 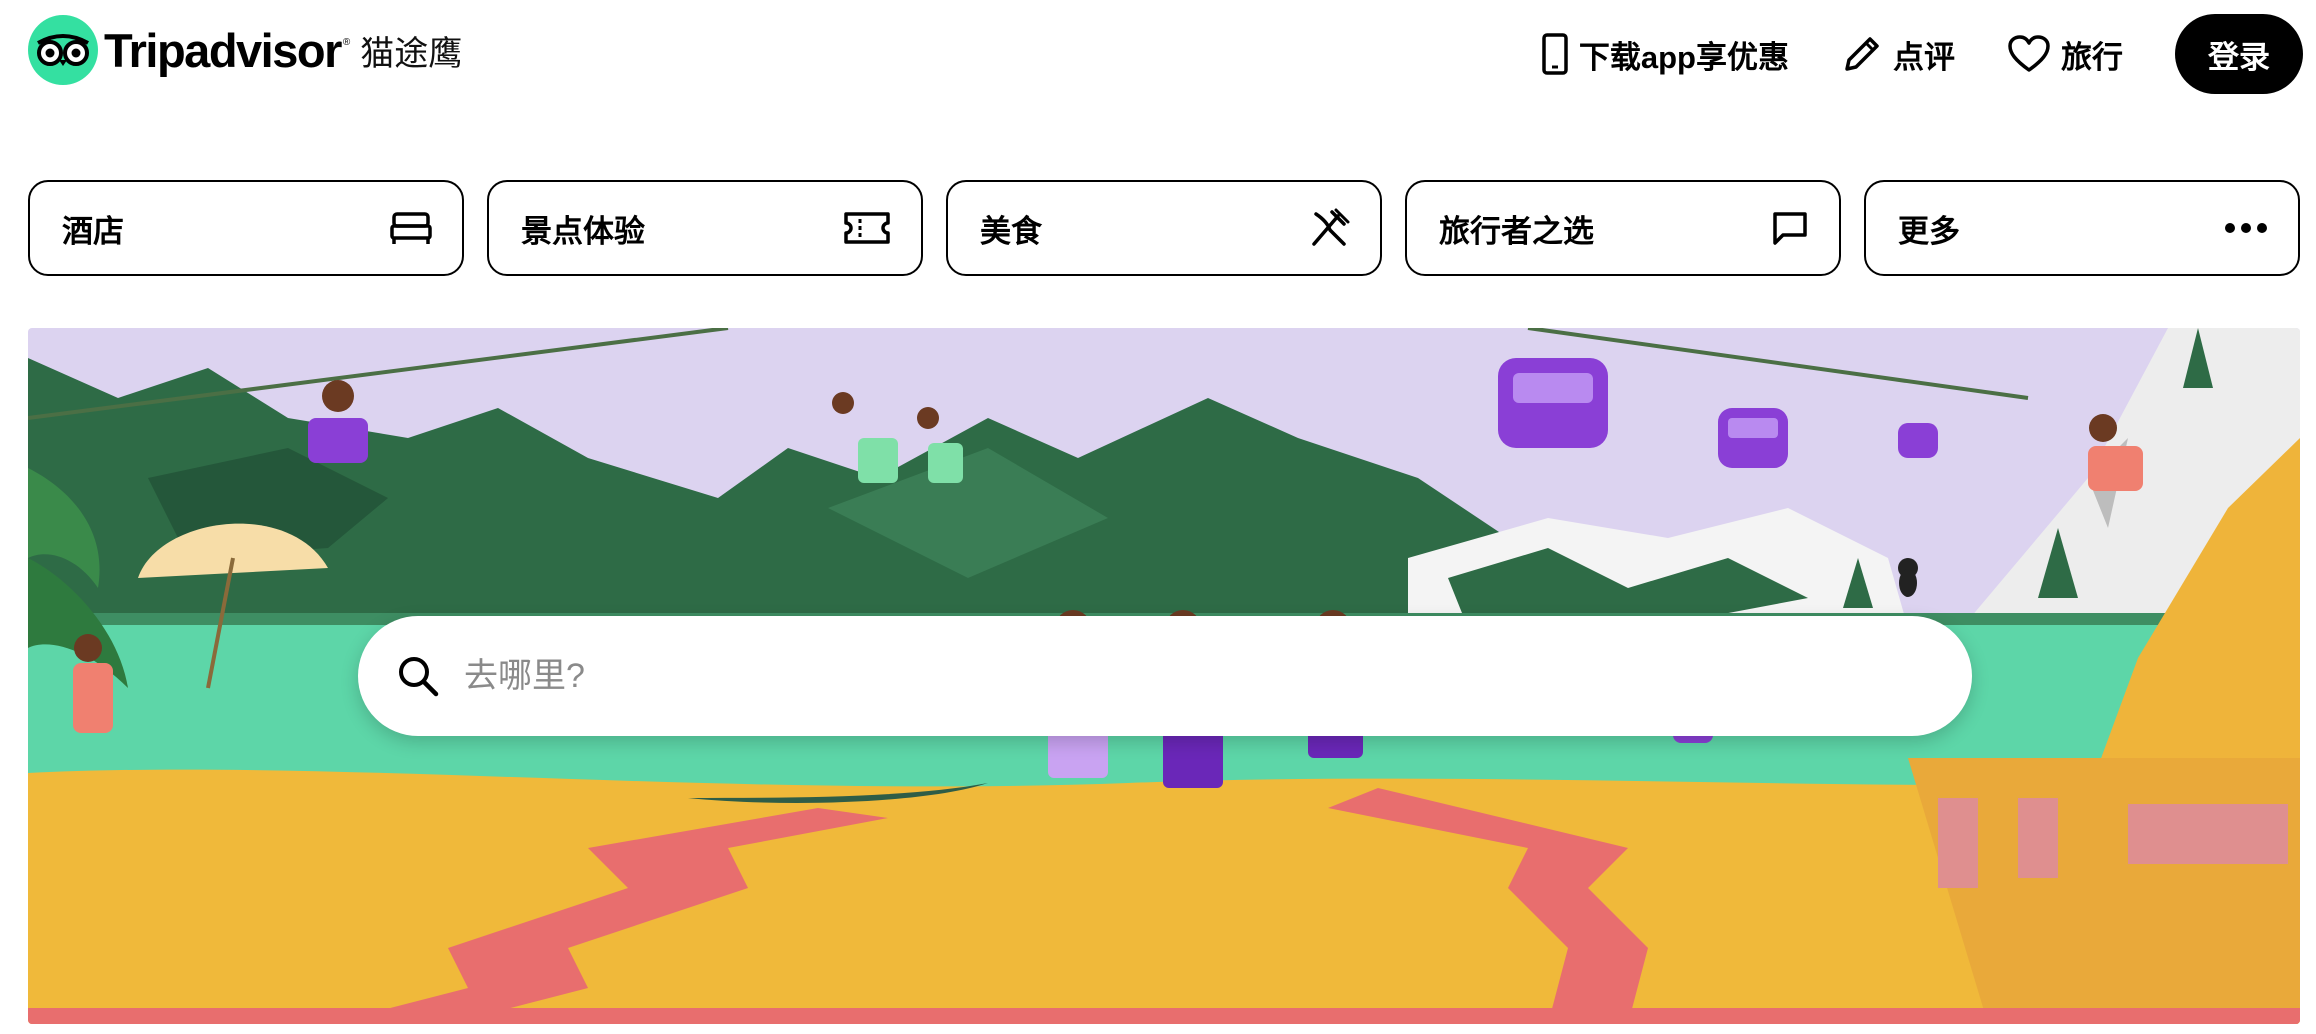 I want to click on nav-download-app-label: 下载app享优惠, so click(x=1683, y=57).